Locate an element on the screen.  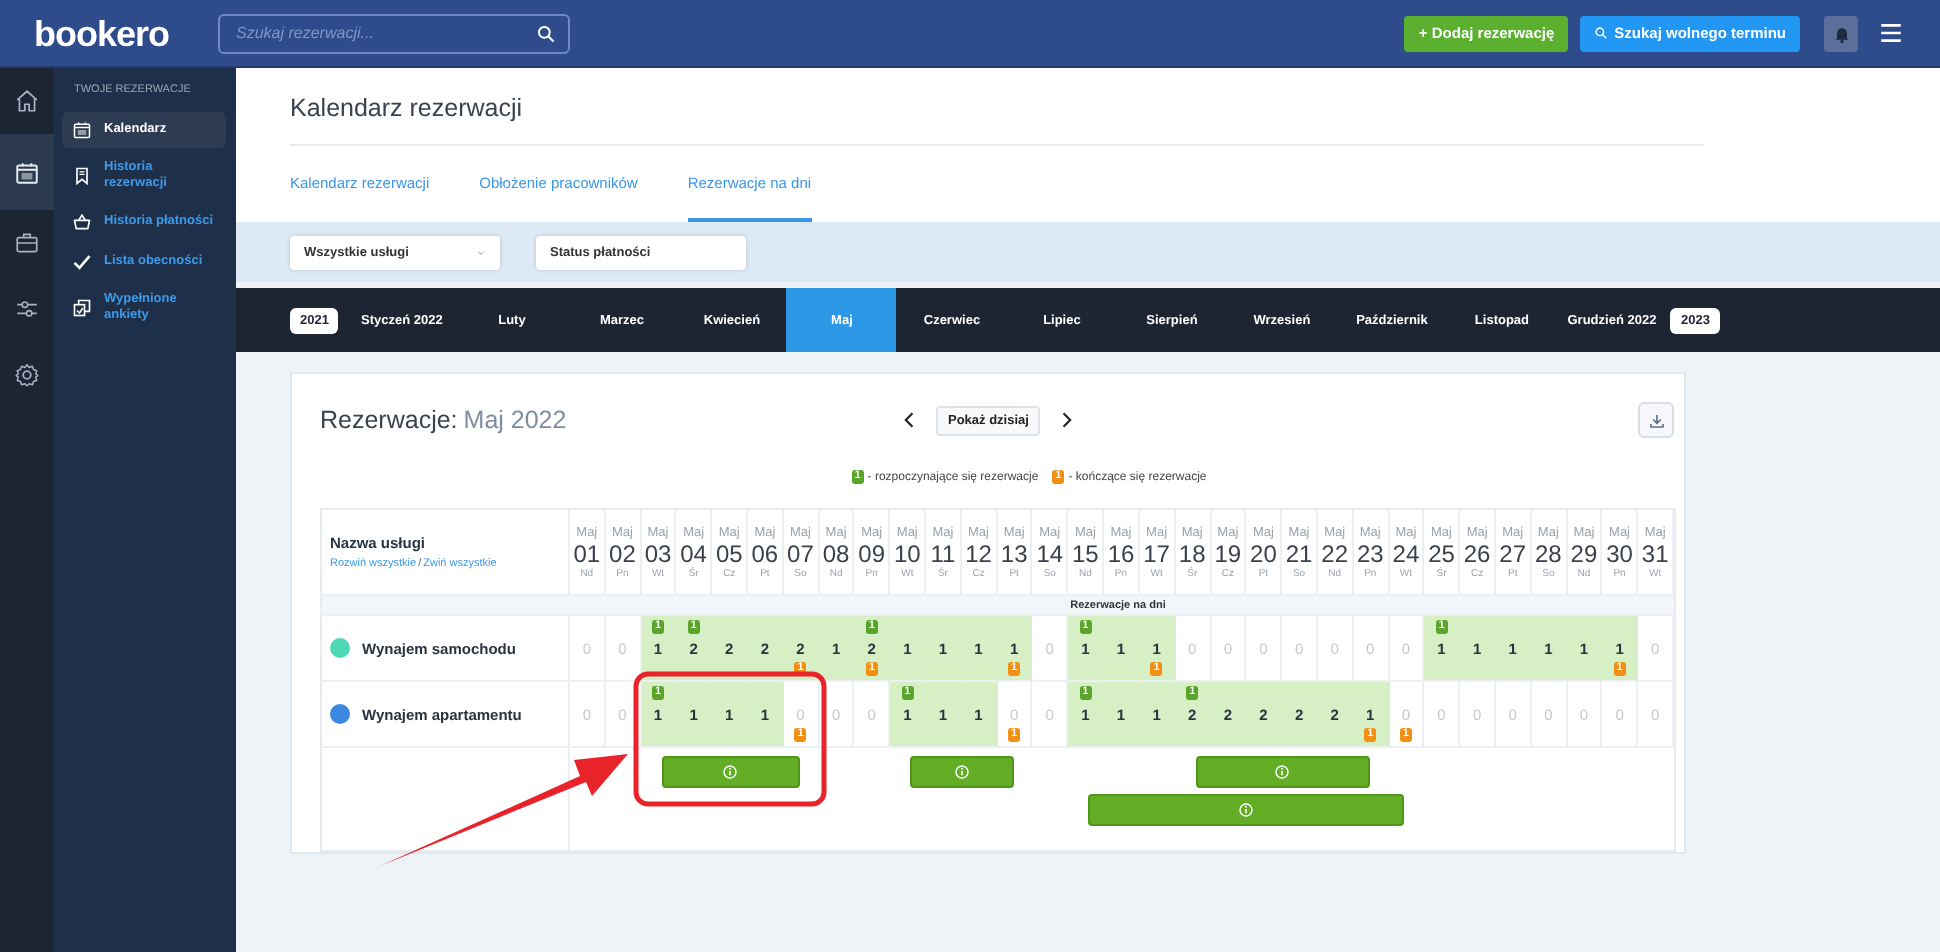
day-number: 04 is located at coordinates (693, 553).